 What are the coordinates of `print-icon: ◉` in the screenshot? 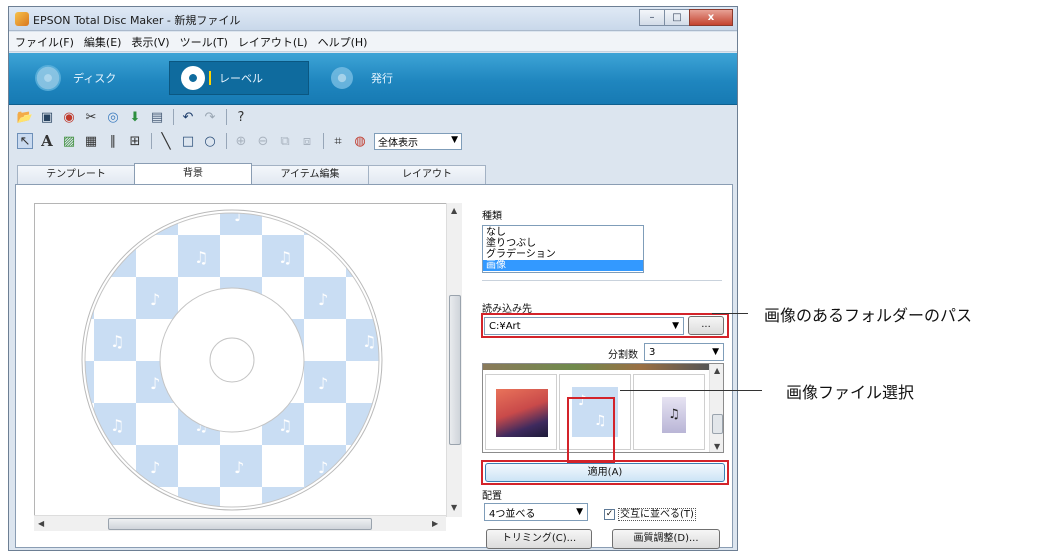 It's located at (69, 117).